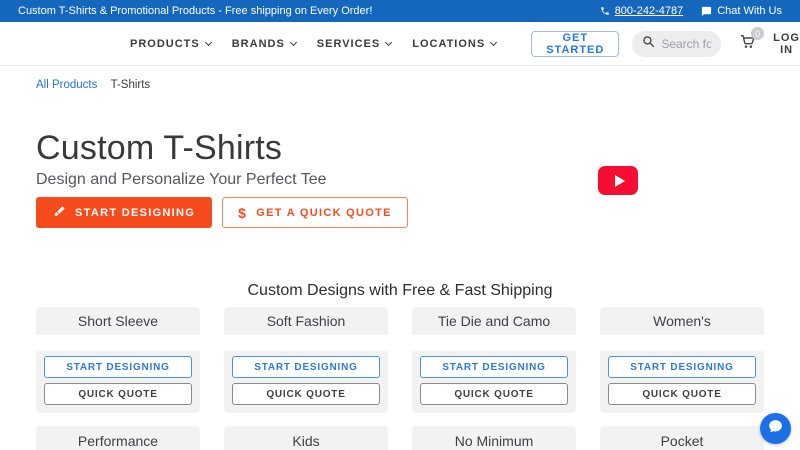 The height and width of the screenshot is (450, 800). Describe the element at coordinates (258, 43) in the screenshot. I see `nav-brands-label: BRANDS` at that location.